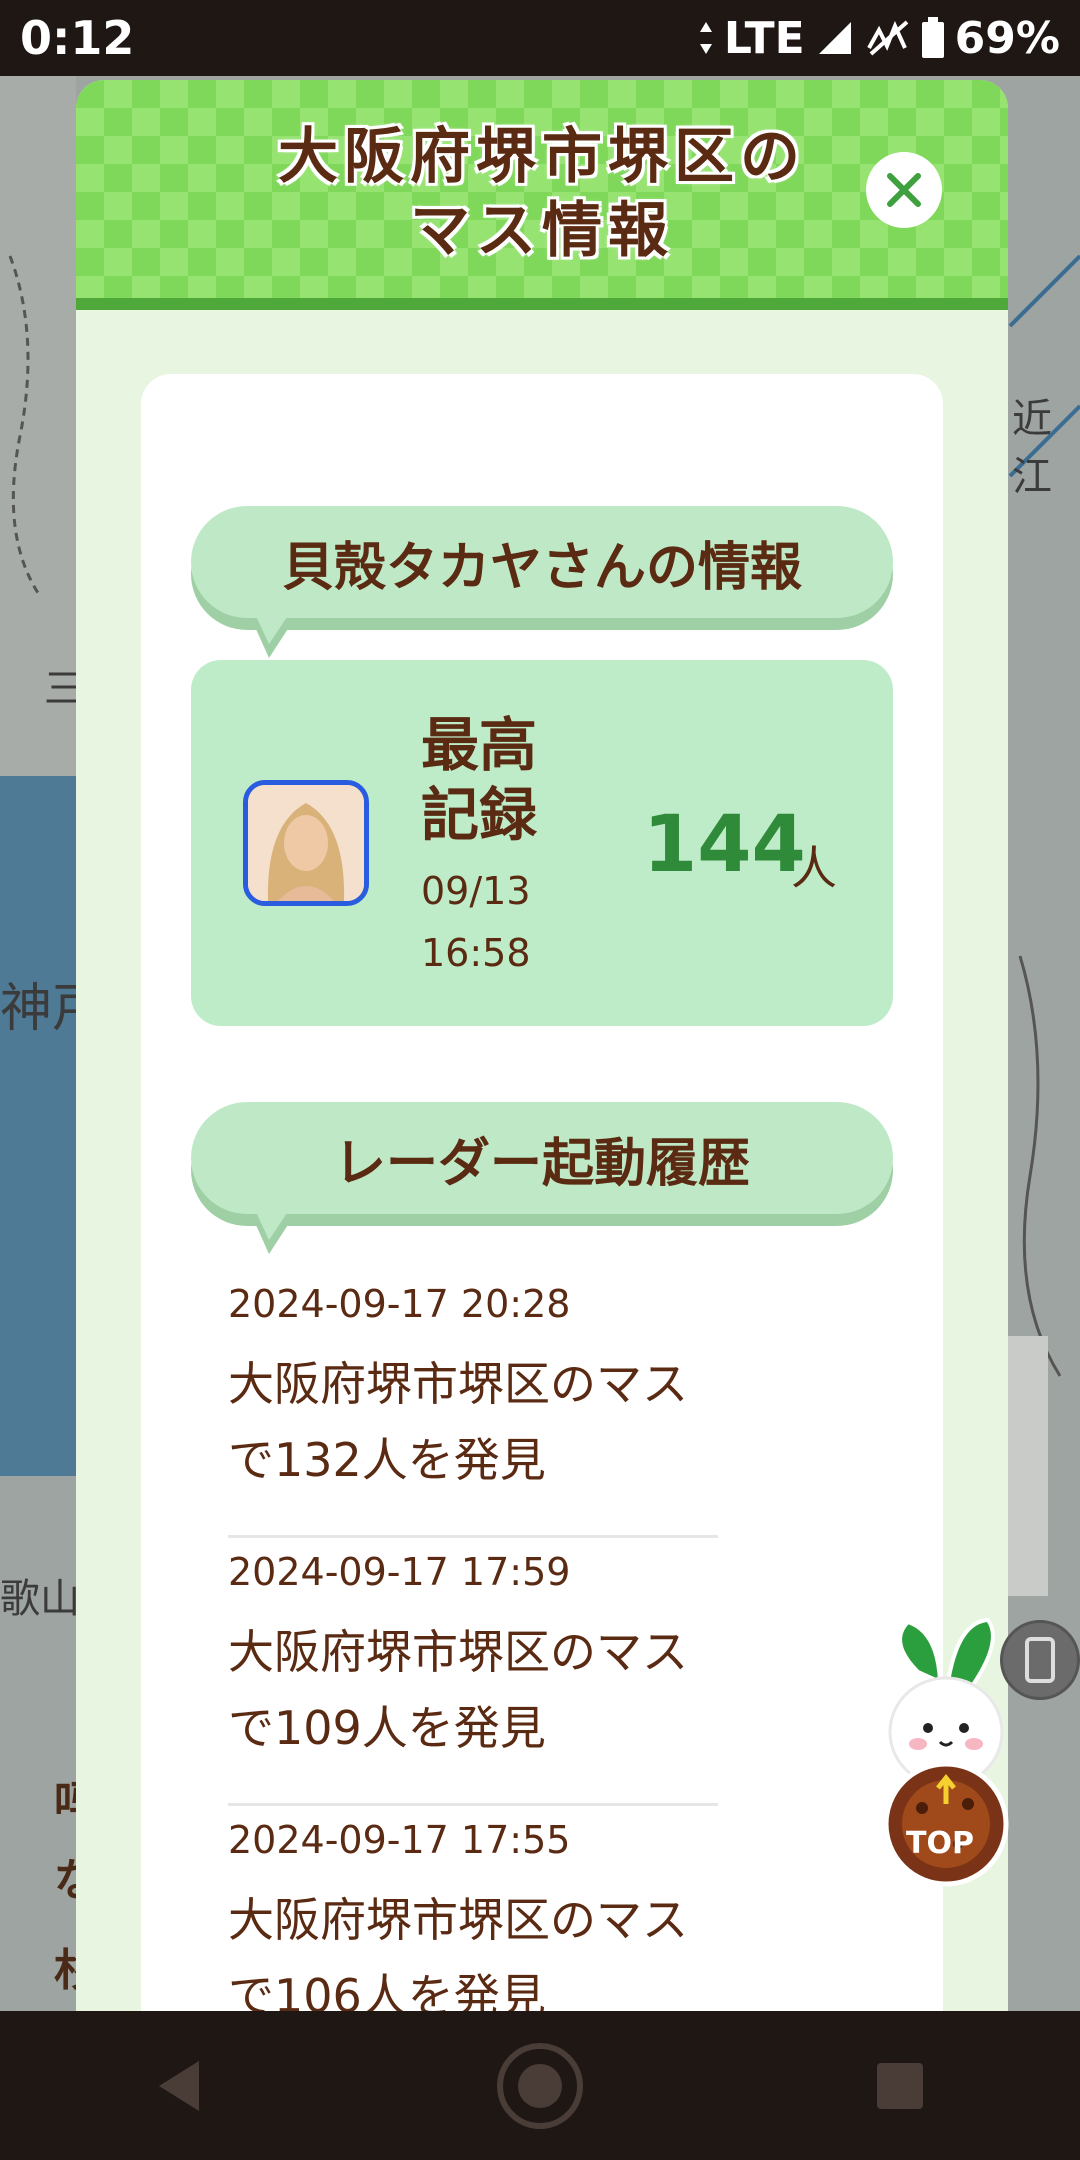  I want to click on recents-square-icon, so click(900, 2085).